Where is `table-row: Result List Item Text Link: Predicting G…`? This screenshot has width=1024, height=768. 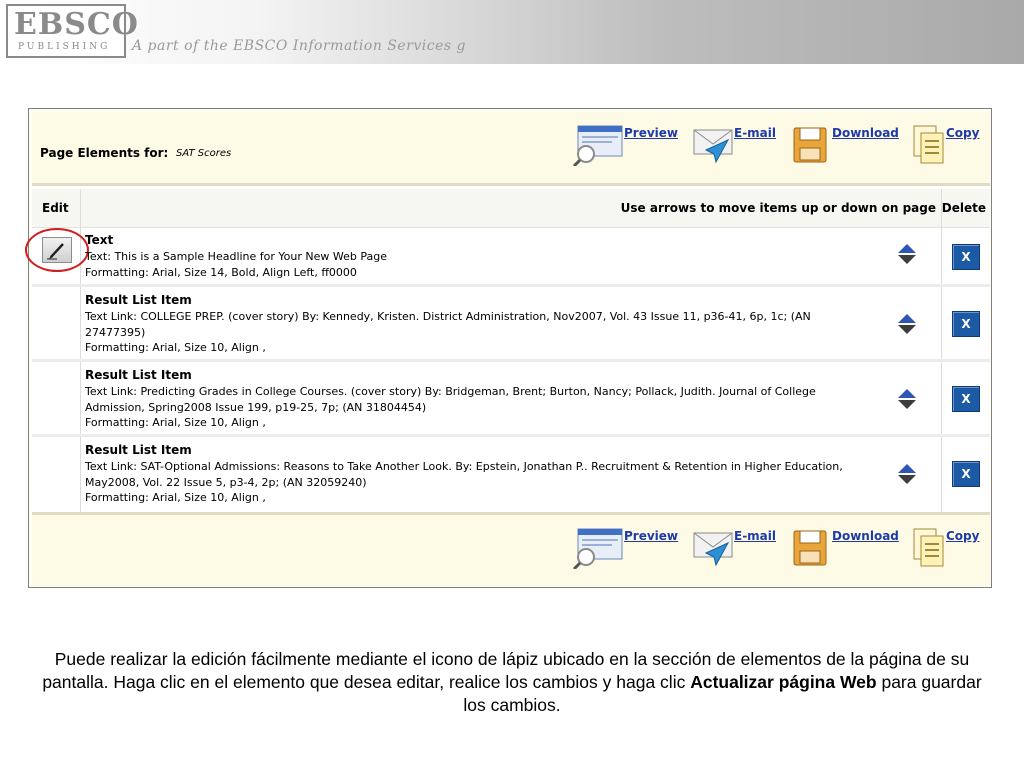 table-row: Result List Item Text Link: Predicting G… is located at coordinates (511, 399).